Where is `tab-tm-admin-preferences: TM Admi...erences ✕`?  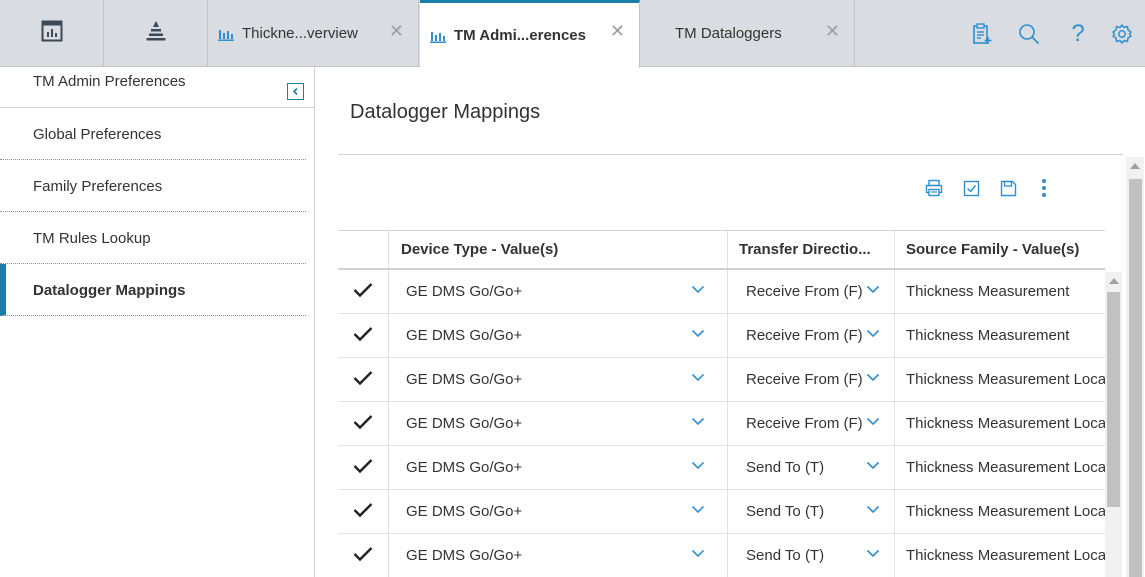
tab-tm-admin-preferences: TM Admi...erences ✕ is located at coordinates (530, 34).